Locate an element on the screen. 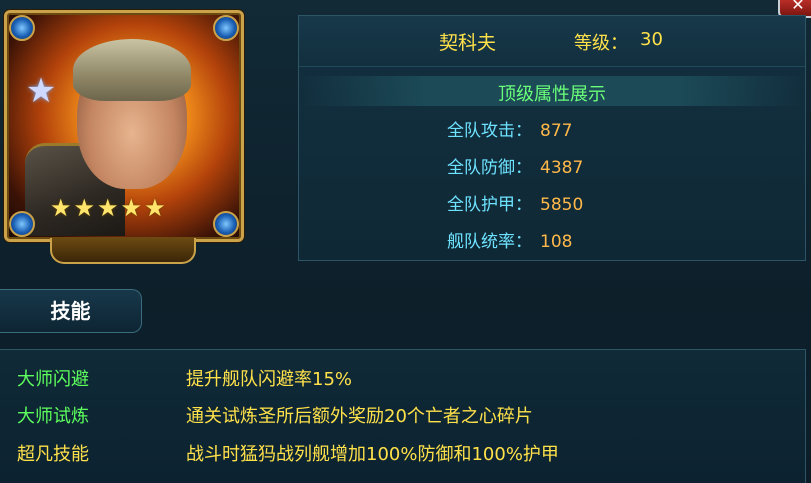  skill-name: 超凡技能 is located at coordinates (53, 454).